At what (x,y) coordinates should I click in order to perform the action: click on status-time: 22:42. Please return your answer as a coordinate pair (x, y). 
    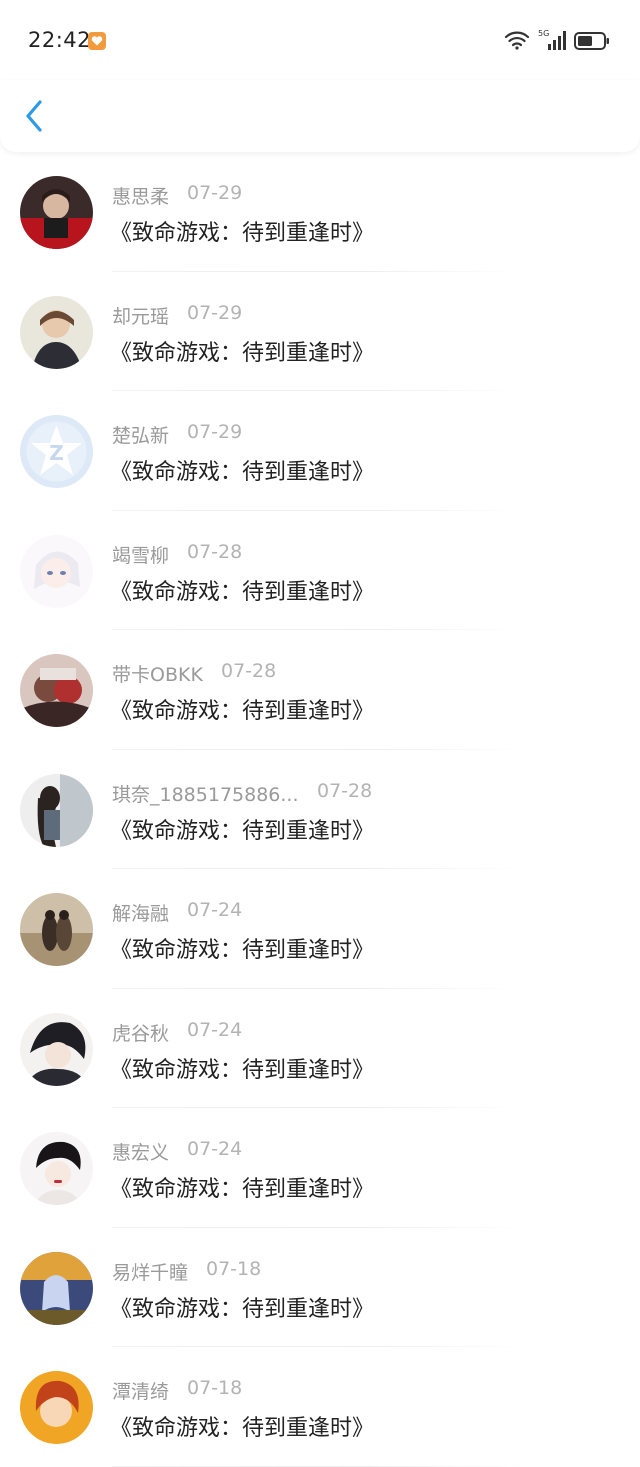
    Looking at the image, I should click on (60, 40).